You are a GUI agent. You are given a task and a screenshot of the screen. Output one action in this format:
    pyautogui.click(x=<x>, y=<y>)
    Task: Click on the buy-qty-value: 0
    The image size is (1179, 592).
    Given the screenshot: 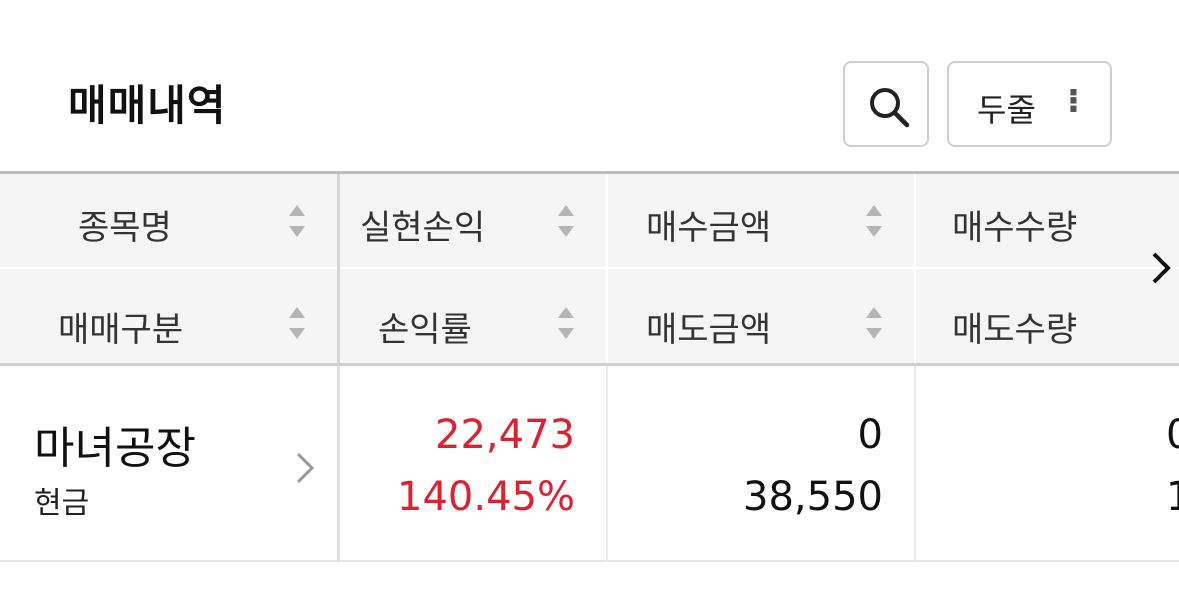 What is the action you would take?
    pyautogui.click(x=1172, y=435)
    